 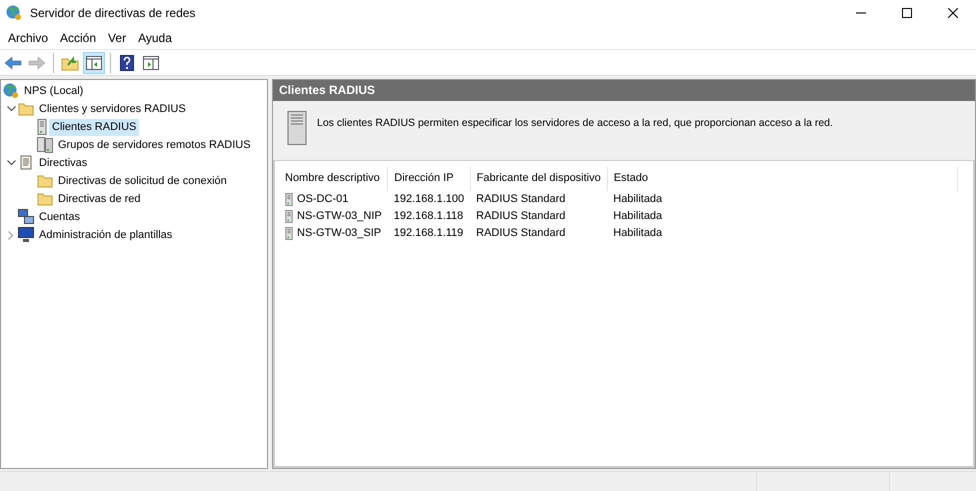 I want to click on table-cell: 192.168.1.118, so click(x=429, y=216).